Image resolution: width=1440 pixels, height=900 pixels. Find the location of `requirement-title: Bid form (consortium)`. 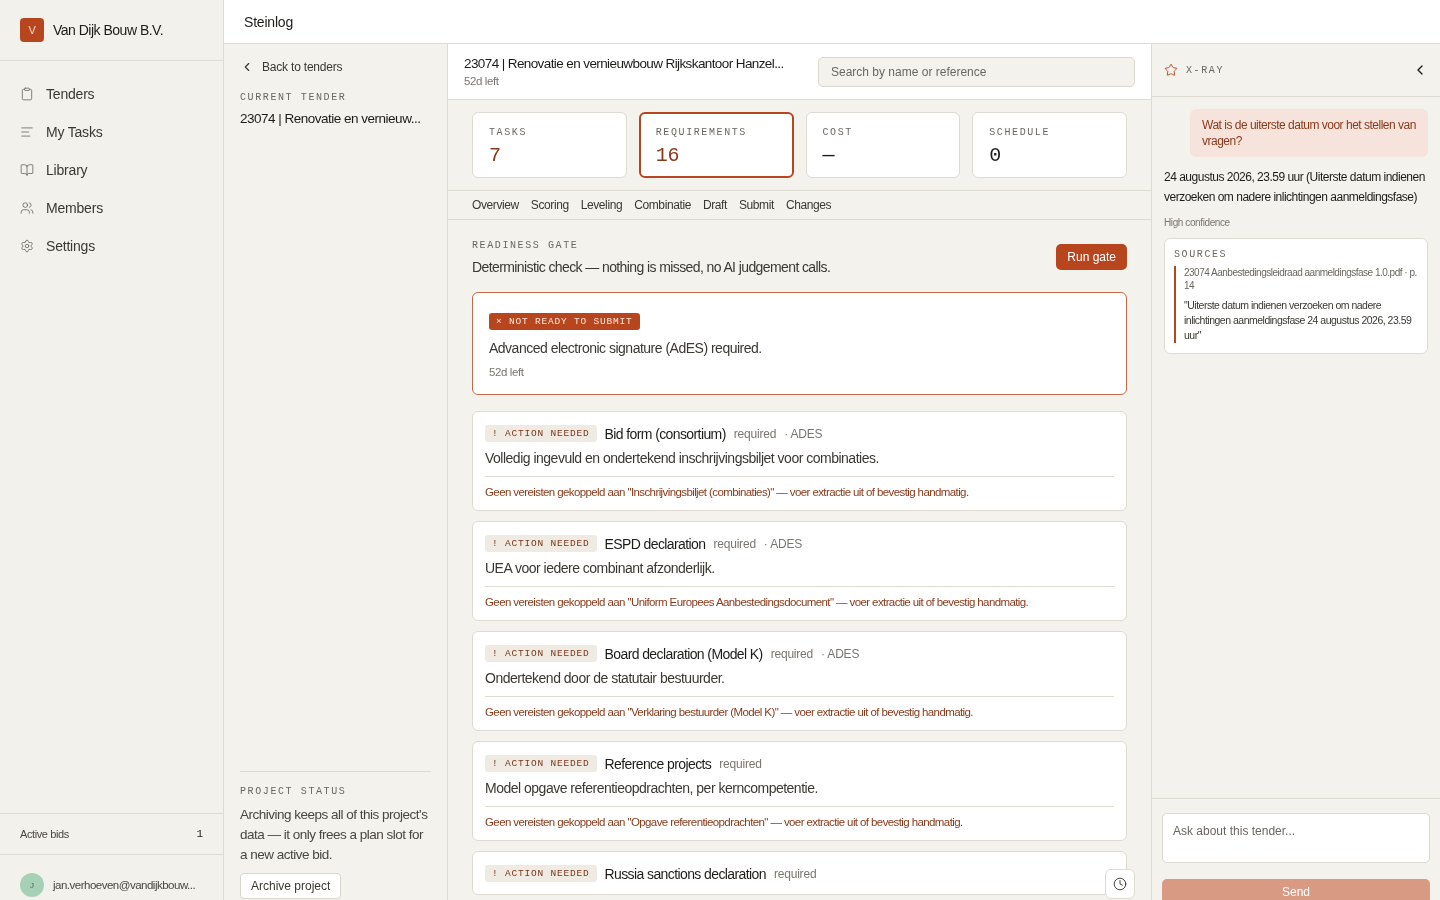

requirement-title: Bid form (consortium) is located at coordinates (665, 433).